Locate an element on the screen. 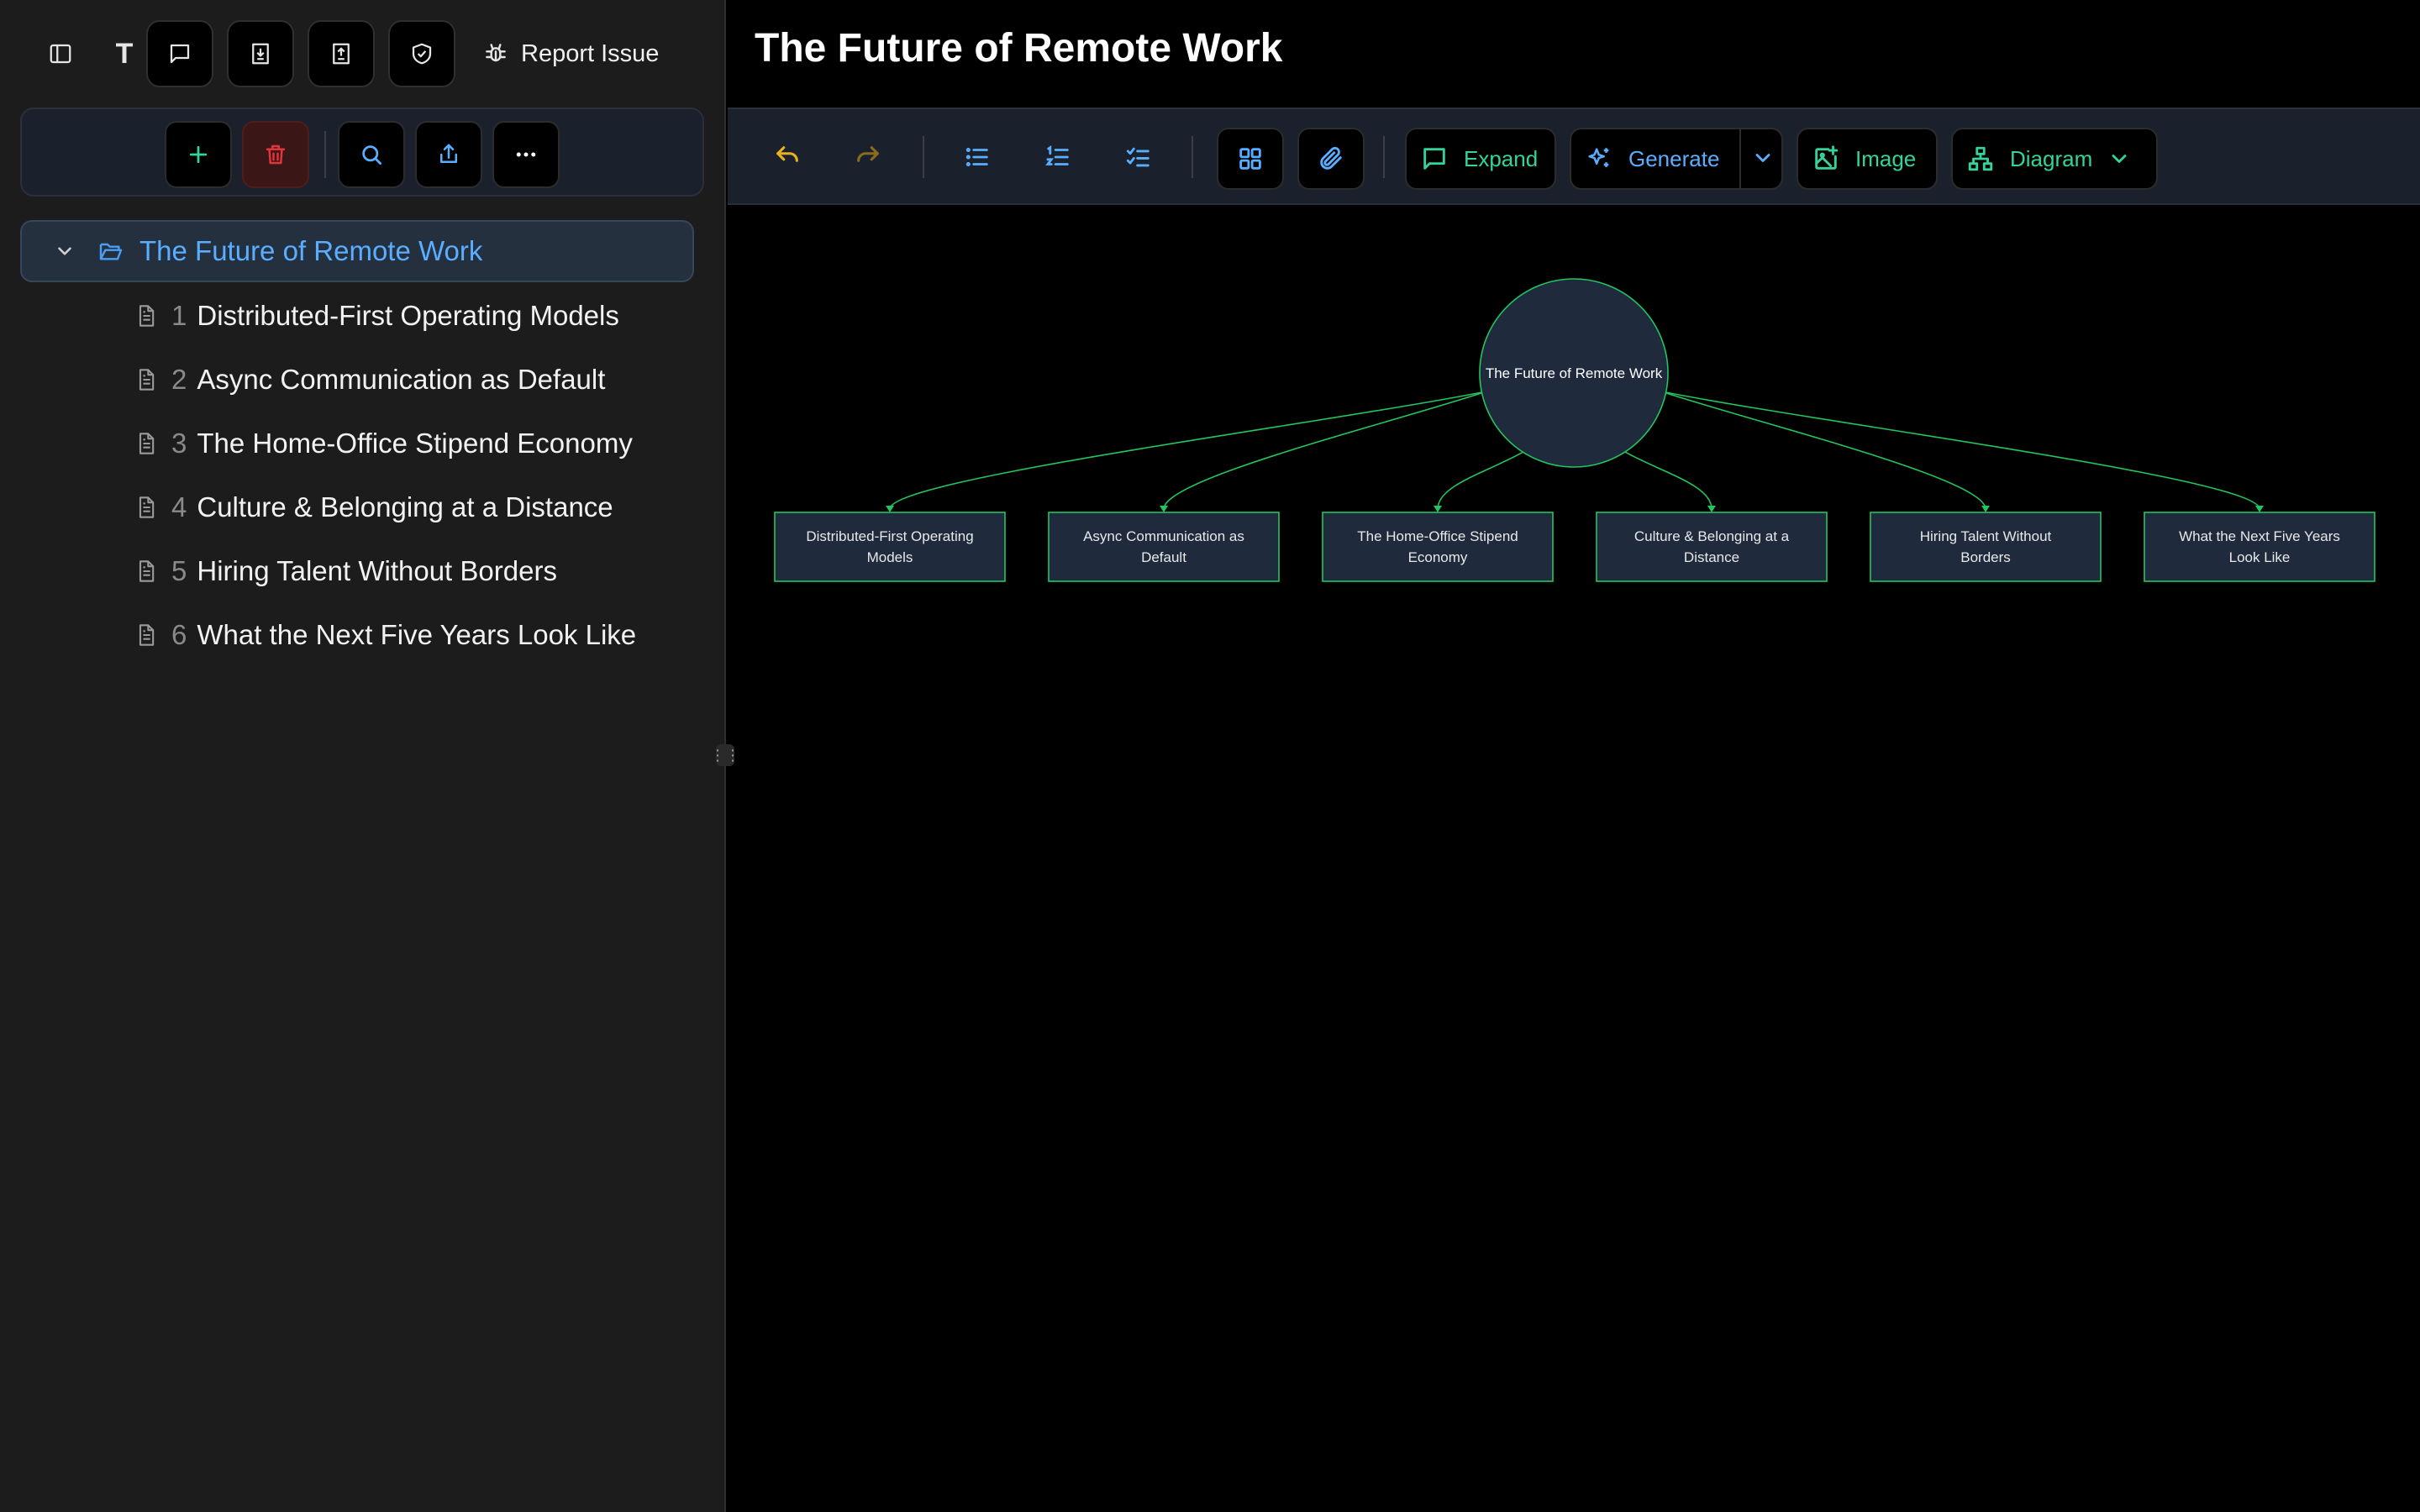 The image size is (2420, 1512). document-title: The Future of Remote Work is located at coordinates (1019, 48).